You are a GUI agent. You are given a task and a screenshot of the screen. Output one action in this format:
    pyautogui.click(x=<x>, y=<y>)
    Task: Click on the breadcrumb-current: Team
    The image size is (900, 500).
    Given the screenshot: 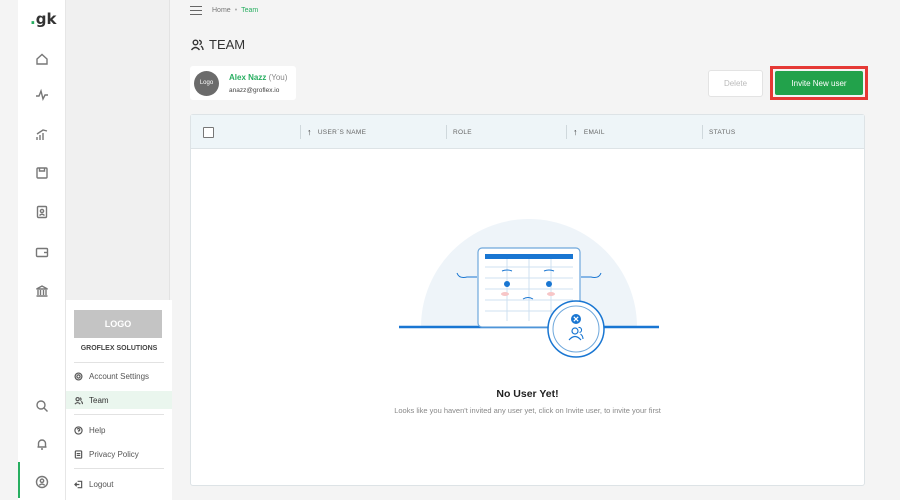 What is the action you would take?
    pyautogui.click(x=250, y=10)
    